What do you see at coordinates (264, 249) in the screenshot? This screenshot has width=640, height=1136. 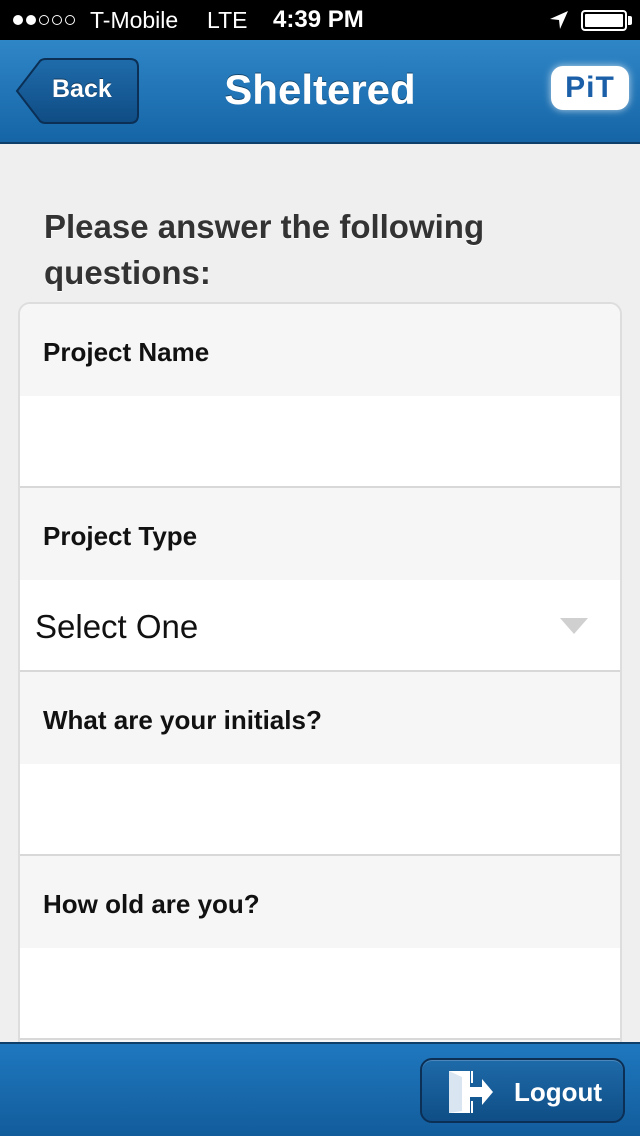 I see `intro-text: Please answer the following questions:` at bounding box center [264, 249].